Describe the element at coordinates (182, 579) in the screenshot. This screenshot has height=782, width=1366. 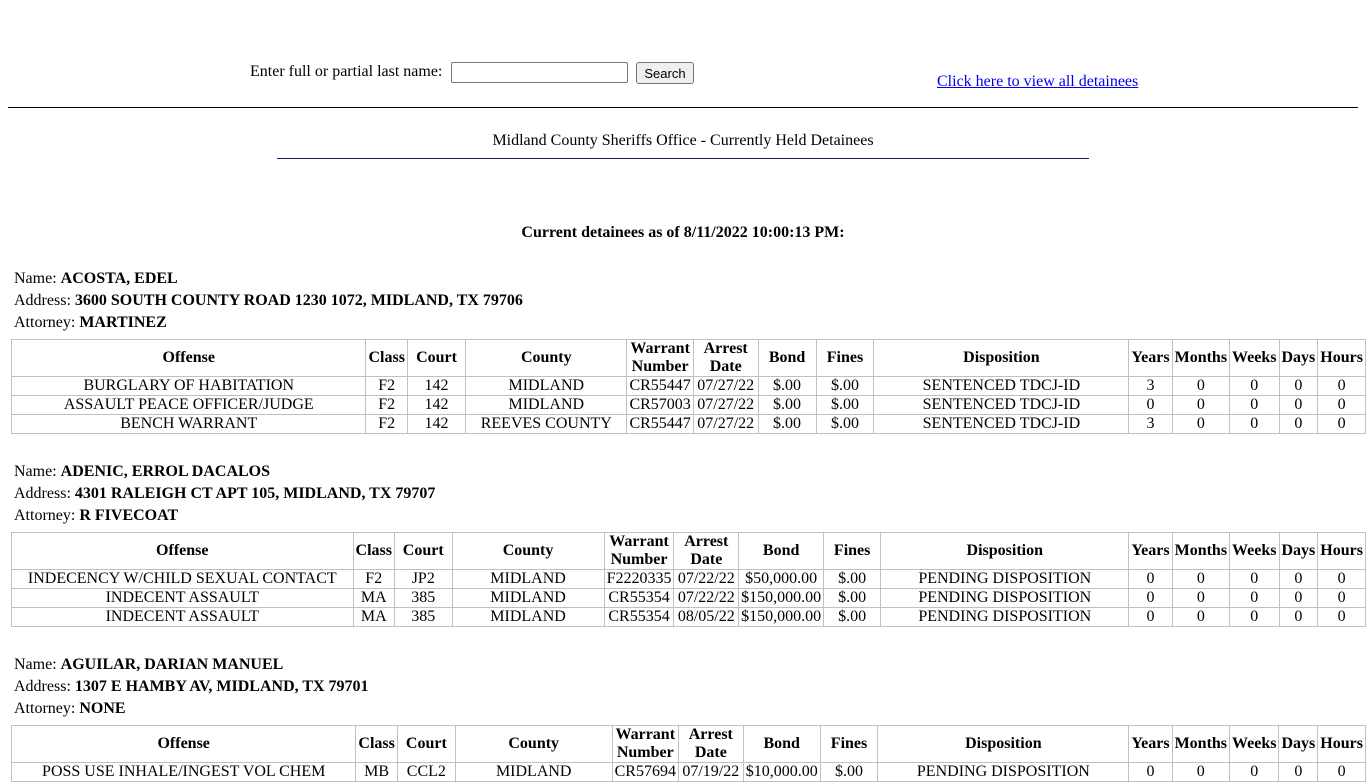
I see `table-cell: INDECENCY W/CHILD SEXUAL CONTACT` at that location.